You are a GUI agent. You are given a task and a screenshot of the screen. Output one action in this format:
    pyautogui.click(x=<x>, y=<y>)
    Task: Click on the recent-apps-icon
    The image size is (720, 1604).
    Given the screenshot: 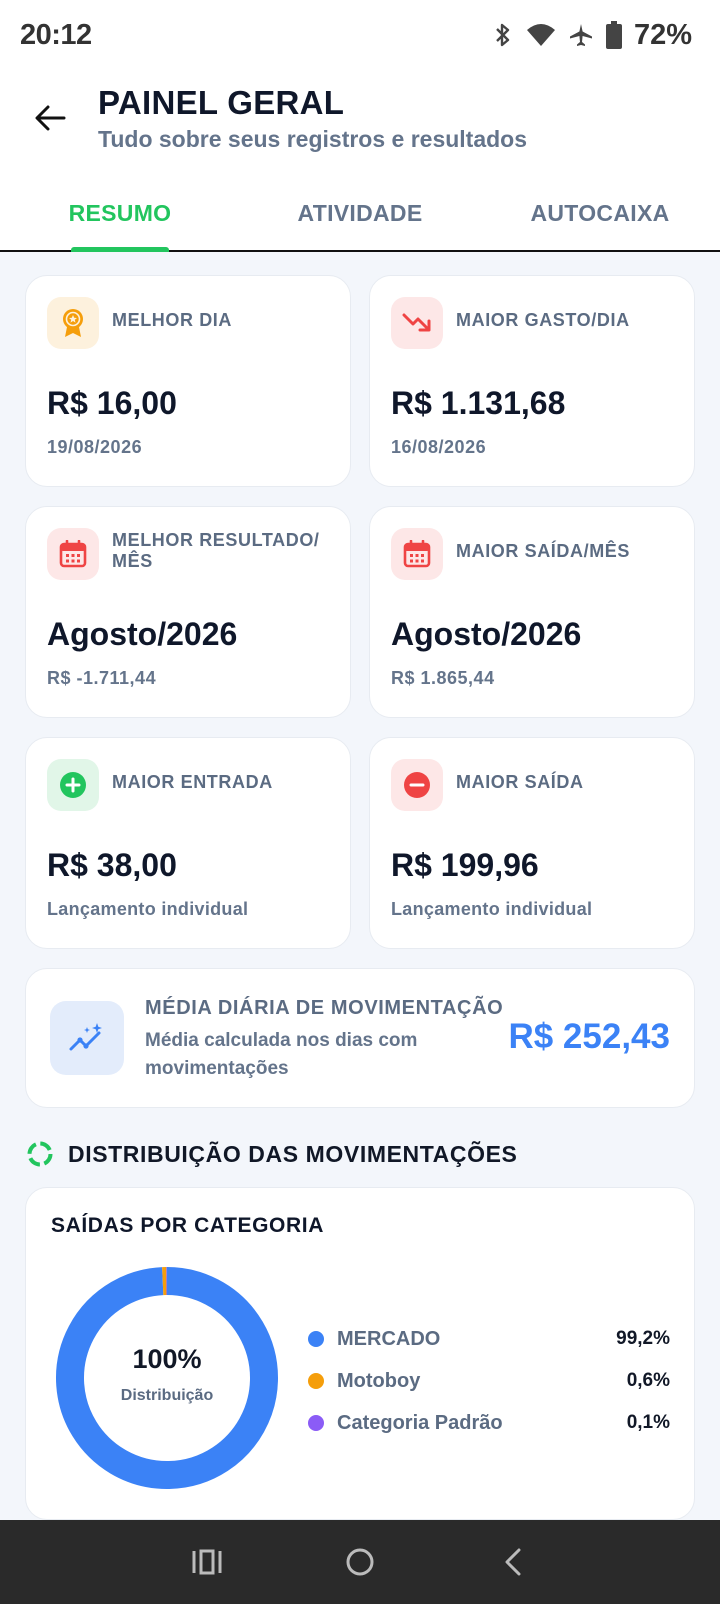 What is the action you would take?
    pyautogui.click(x=207, y=1562)
    